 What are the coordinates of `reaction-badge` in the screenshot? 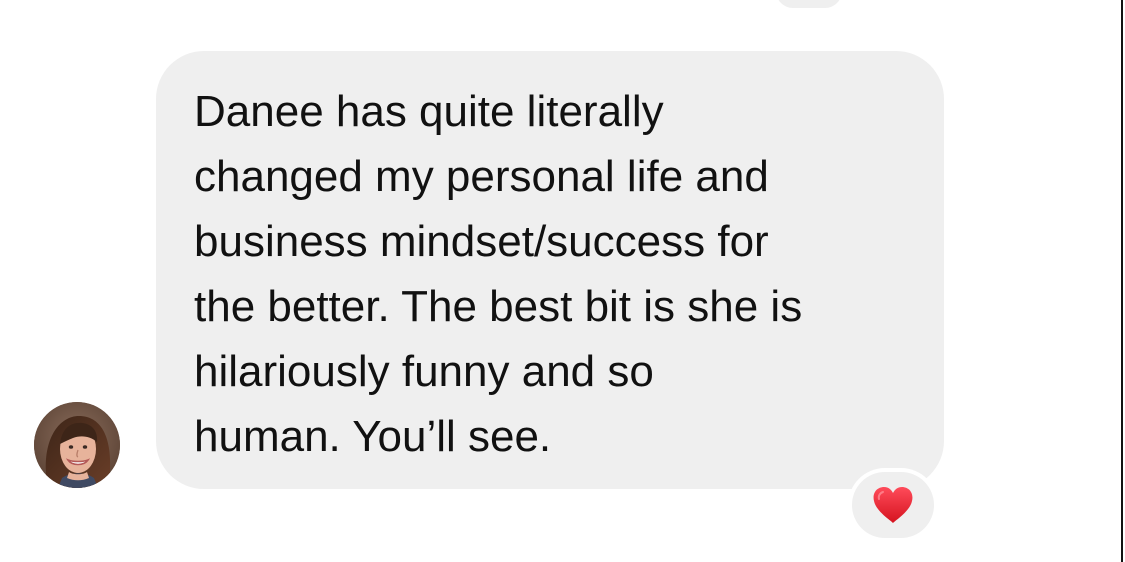 It's located at (893, 505).